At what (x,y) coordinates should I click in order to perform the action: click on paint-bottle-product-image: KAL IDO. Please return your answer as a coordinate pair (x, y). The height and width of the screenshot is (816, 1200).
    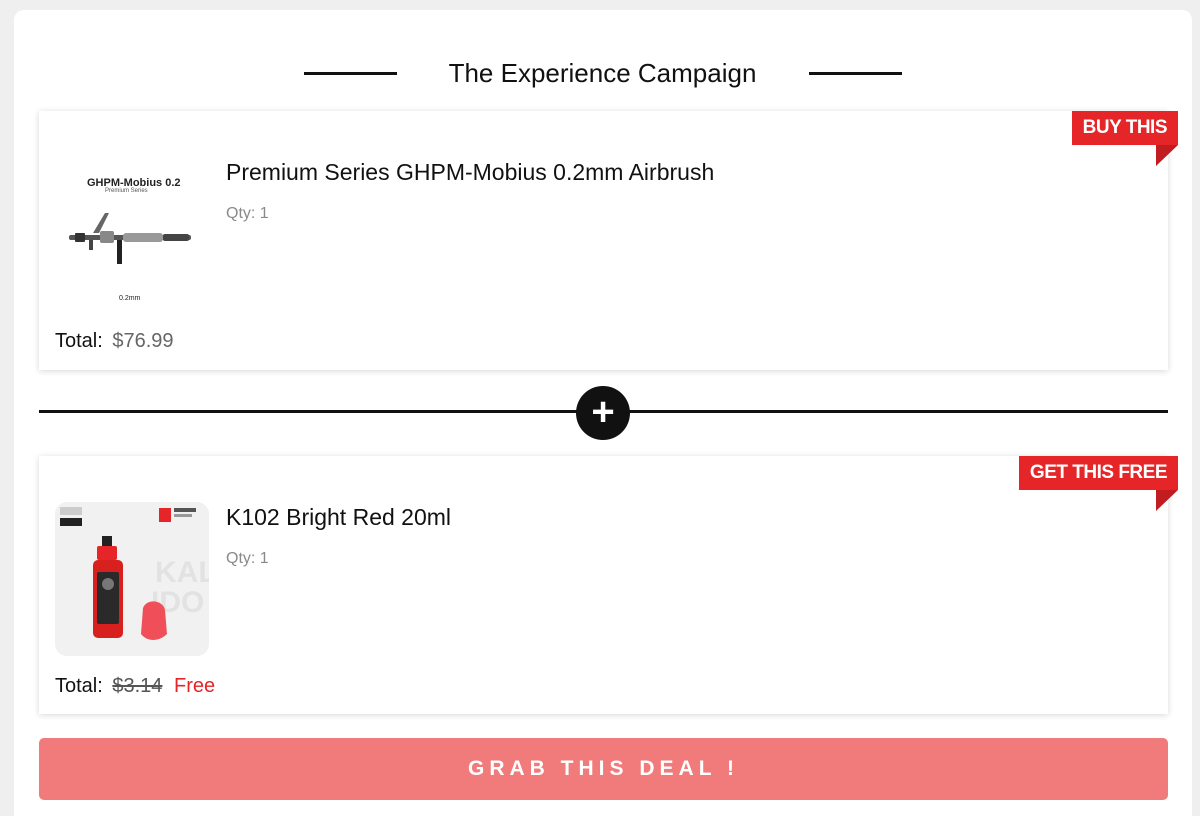
    Looking at the image, I should click on (136, 579).